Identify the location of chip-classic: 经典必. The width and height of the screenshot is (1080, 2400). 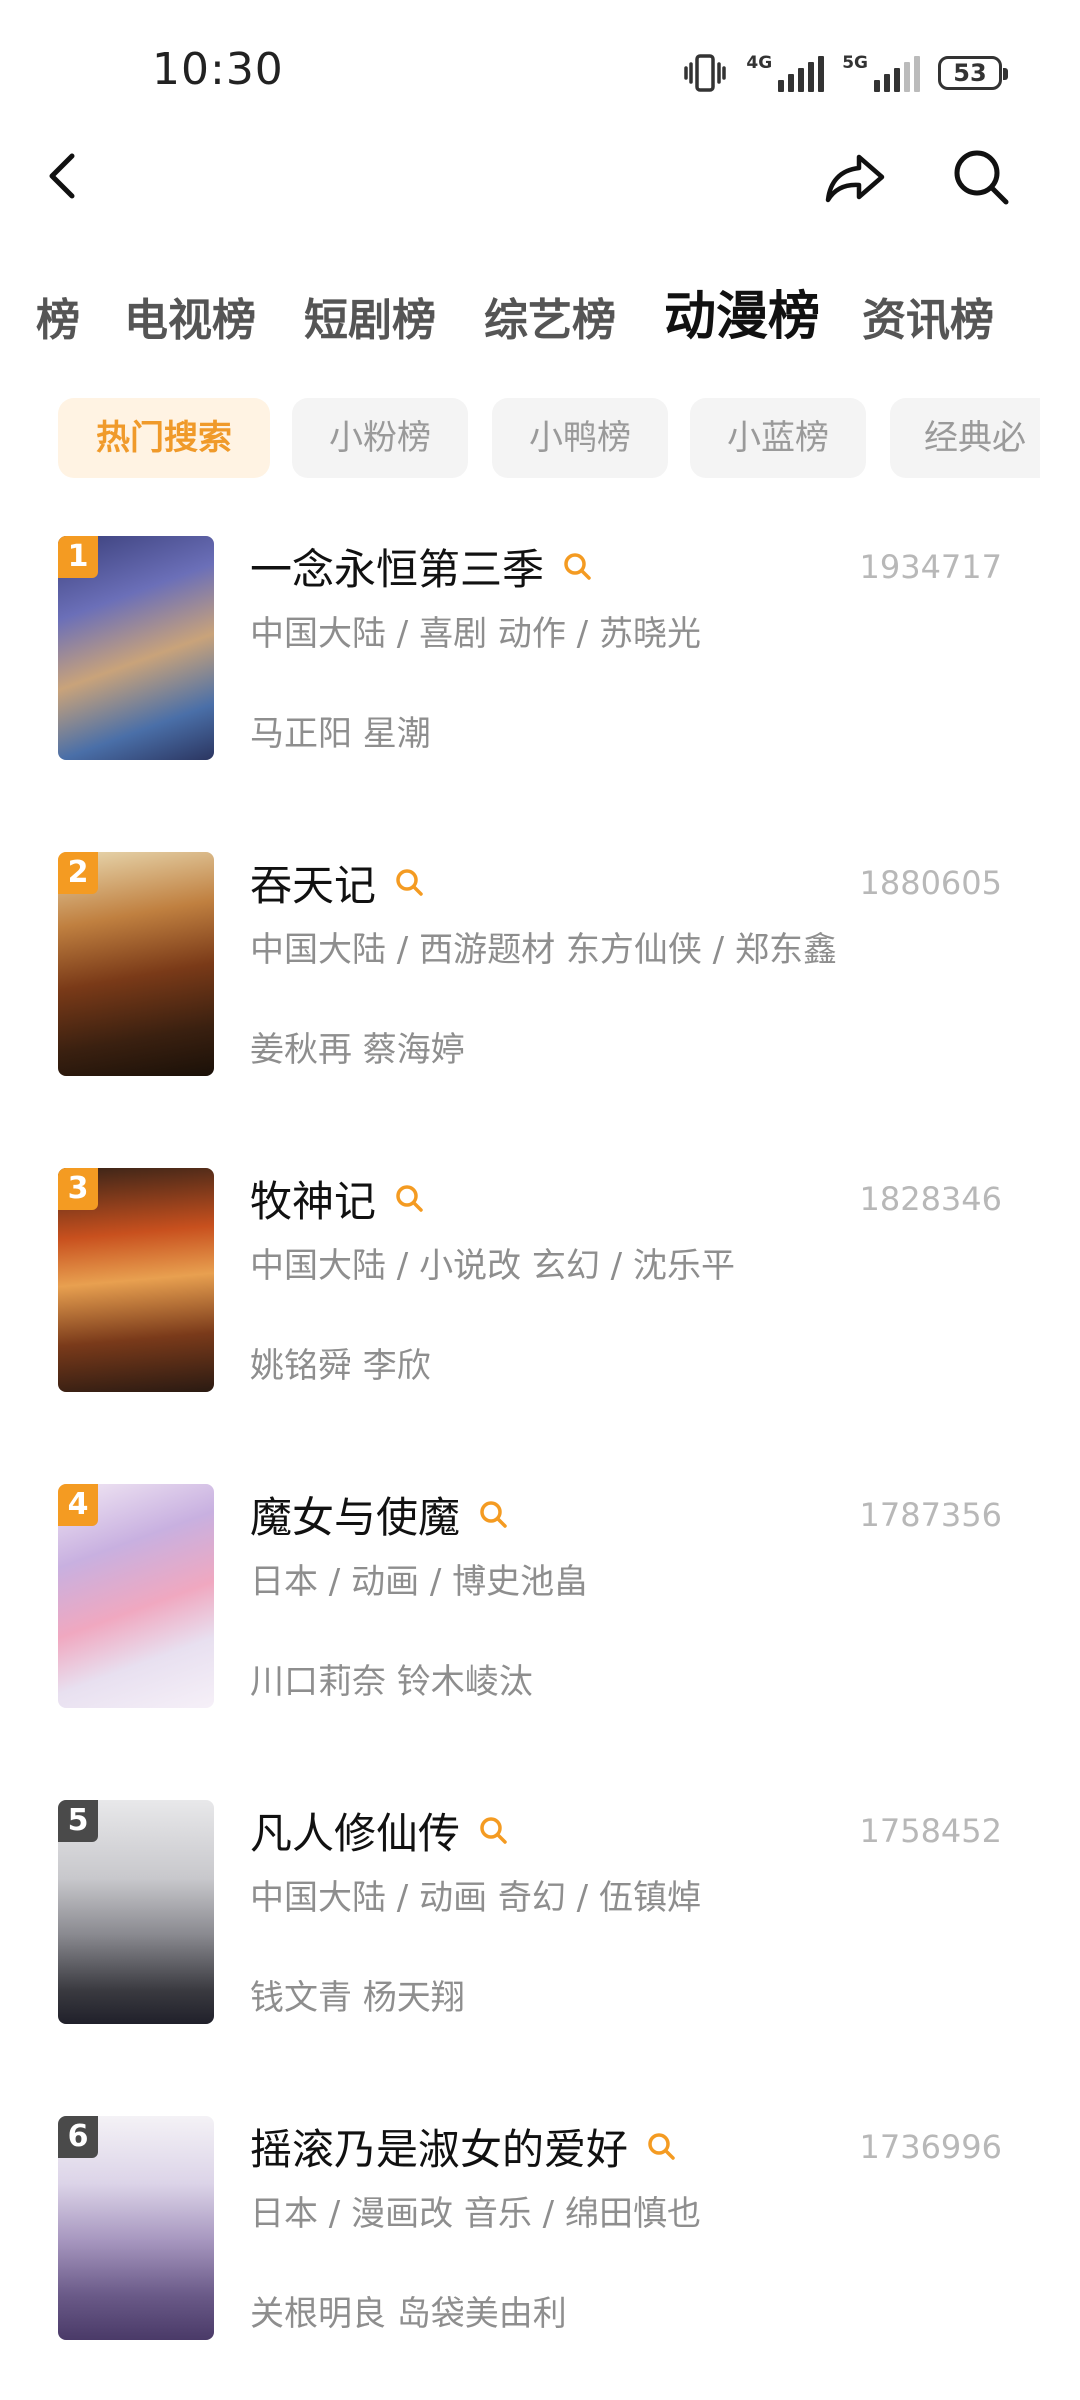
(965, 438).